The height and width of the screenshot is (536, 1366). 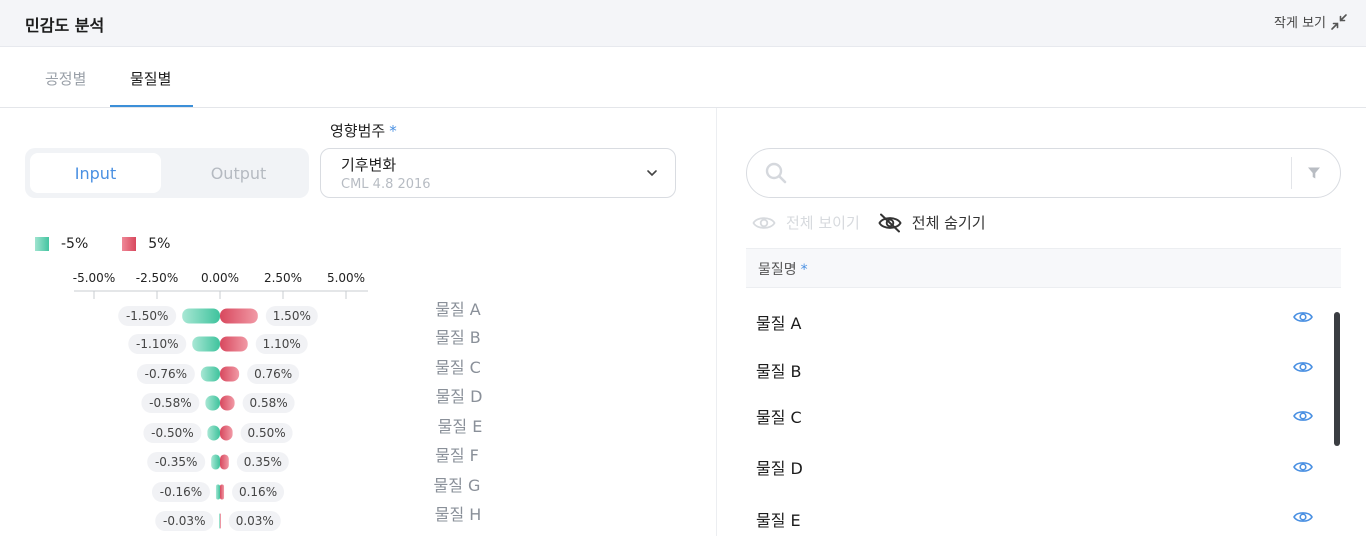 What do you see at coordinates (147, 316) in the screenshot?
I see `neg-value-label: -1.50%` at bounding box center [147, 316].